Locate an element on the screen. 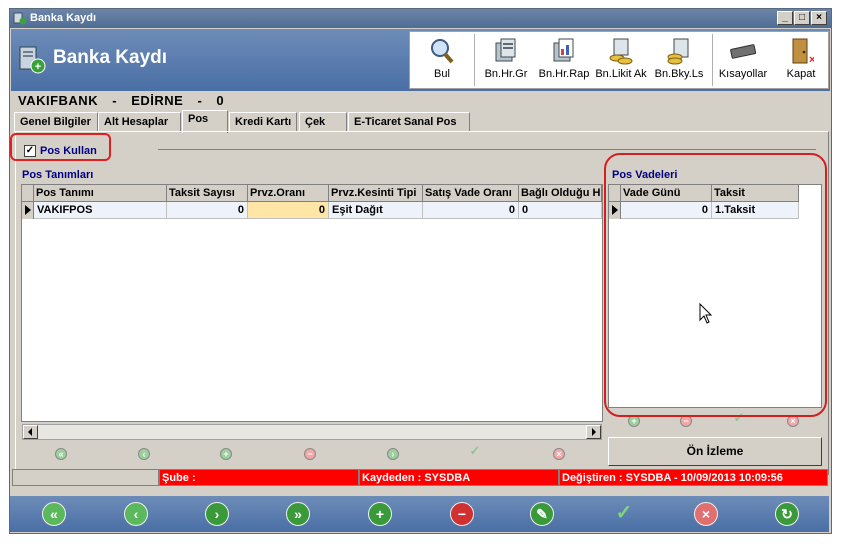 The image size is (847, 547). pos-kullan-checkbox: ✓ is located at coordinates (30, 151).